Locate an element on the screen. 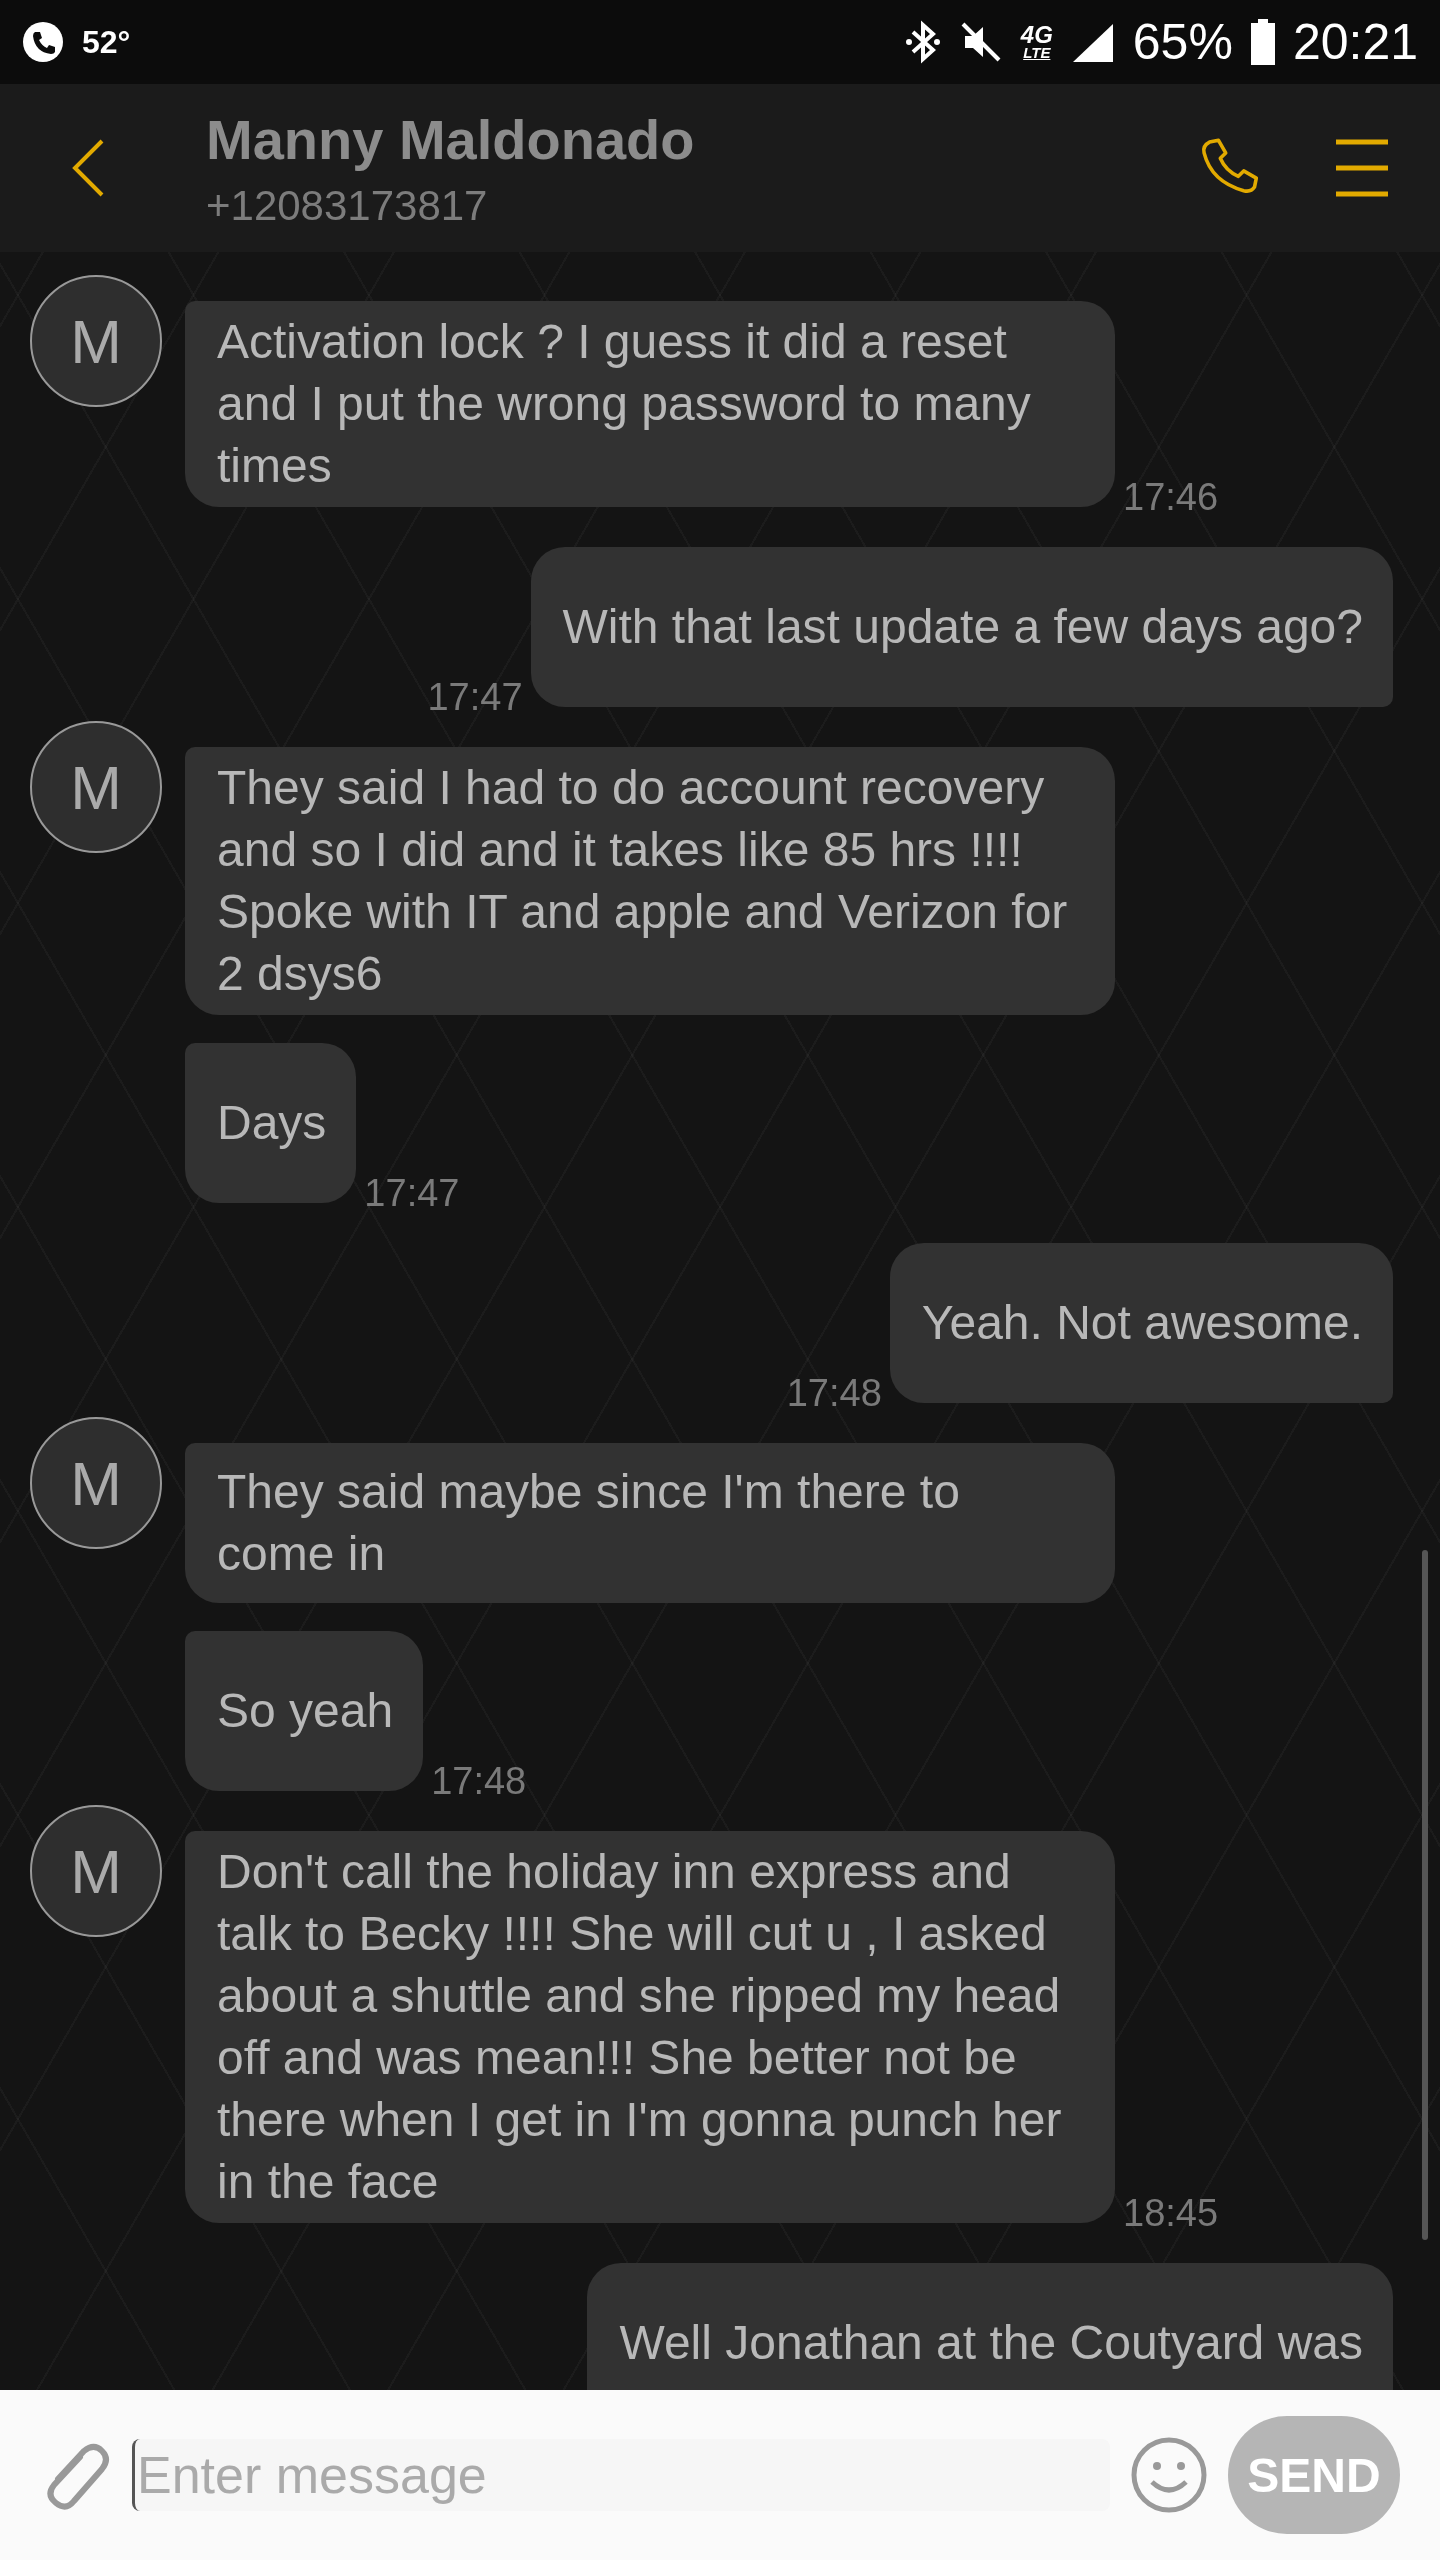 The image size is (1440, 2560). emoji-icon is located at coordinates (1169, 2475).